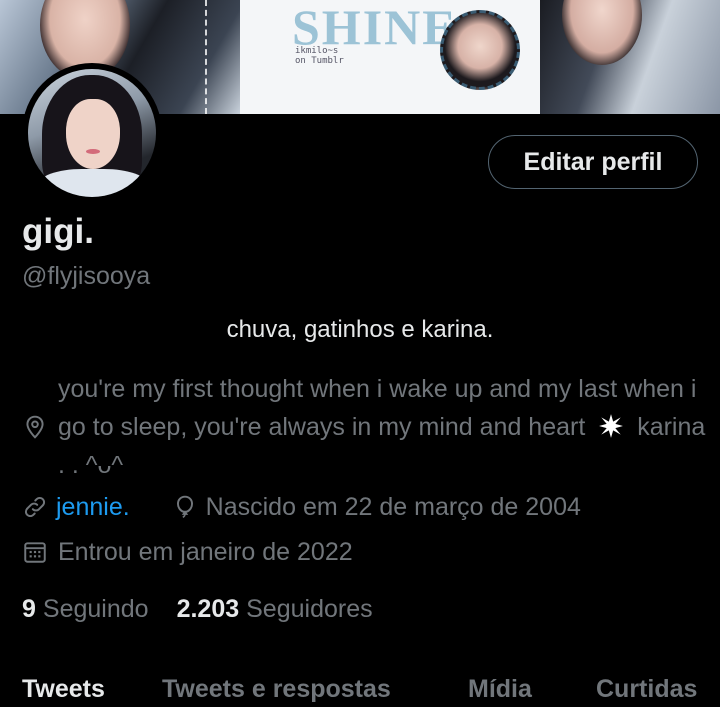  I want to click on banner-circle-photo, so click(480, 50).